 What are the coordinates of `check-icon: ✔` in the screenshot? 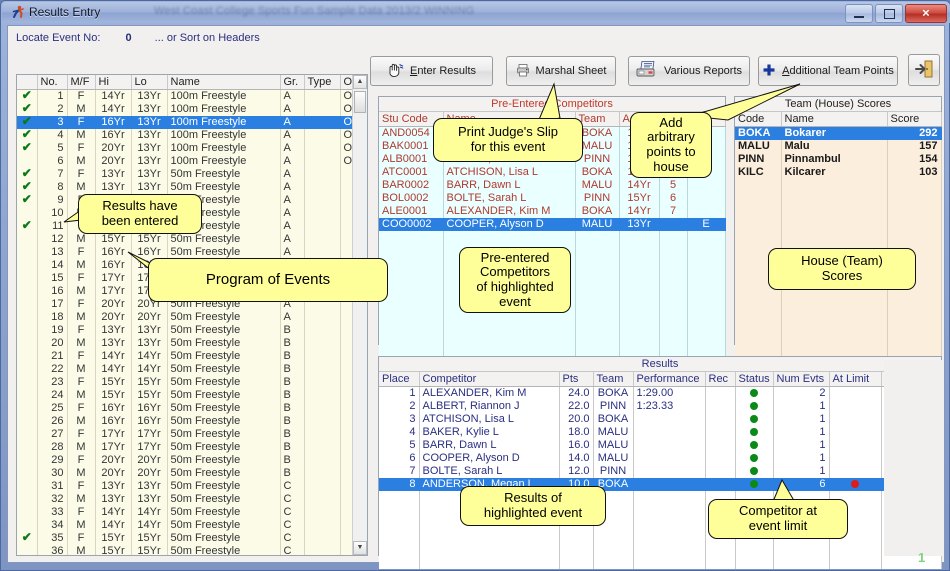 It's located at (26, 200).